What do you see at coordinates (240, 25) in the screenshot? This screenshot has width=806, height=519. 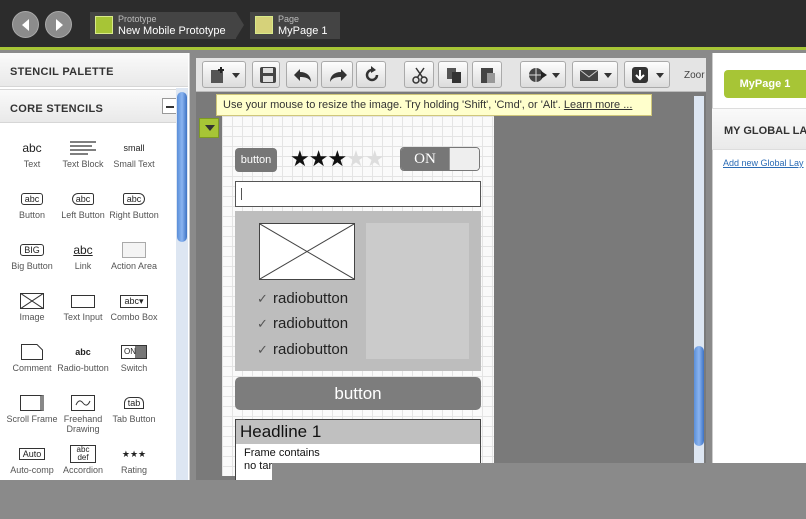 I see `breadcrumb-arrow-icon` at bounding box center [240, 25].